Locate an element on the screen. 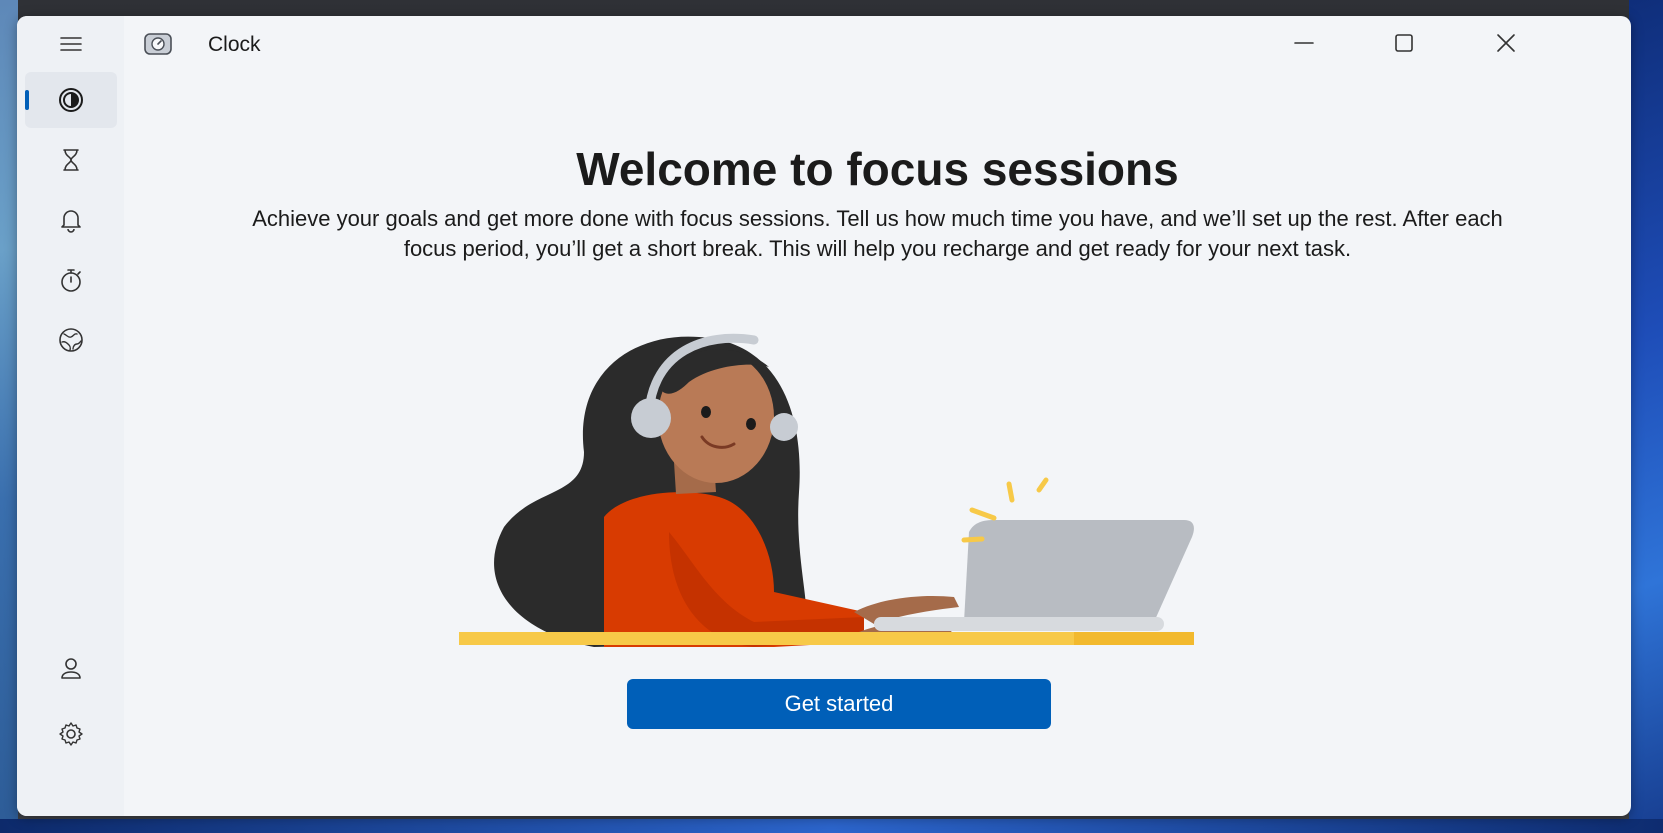 This screenshot has height=833, width=1663. maximize-button is located at coordinates (1404, 43).